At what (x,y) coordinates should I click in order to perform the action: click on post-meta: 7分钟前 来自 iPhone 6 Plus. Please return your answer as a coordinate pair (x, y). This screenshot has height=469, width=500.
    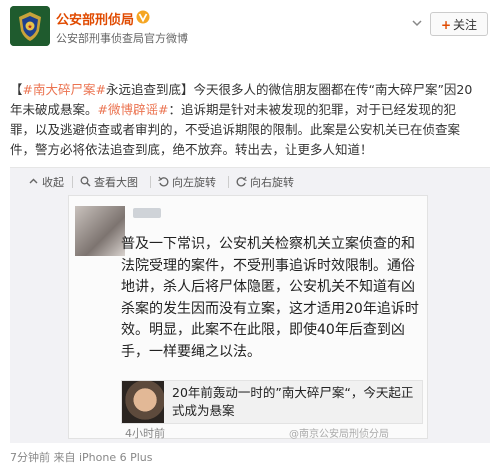
    Looking at the image, I should click on (81, 457).